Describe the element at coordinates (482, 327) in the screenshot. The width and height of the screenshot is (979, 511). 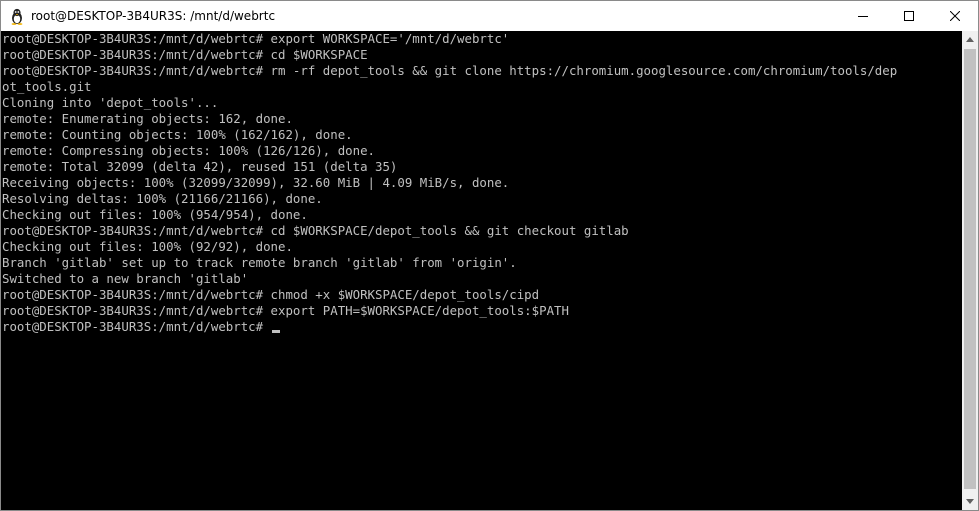
I see `terminal-prompt-line: root@DESKTOP-3B4UR3S:/mnt/d/webrtc#` at that location.